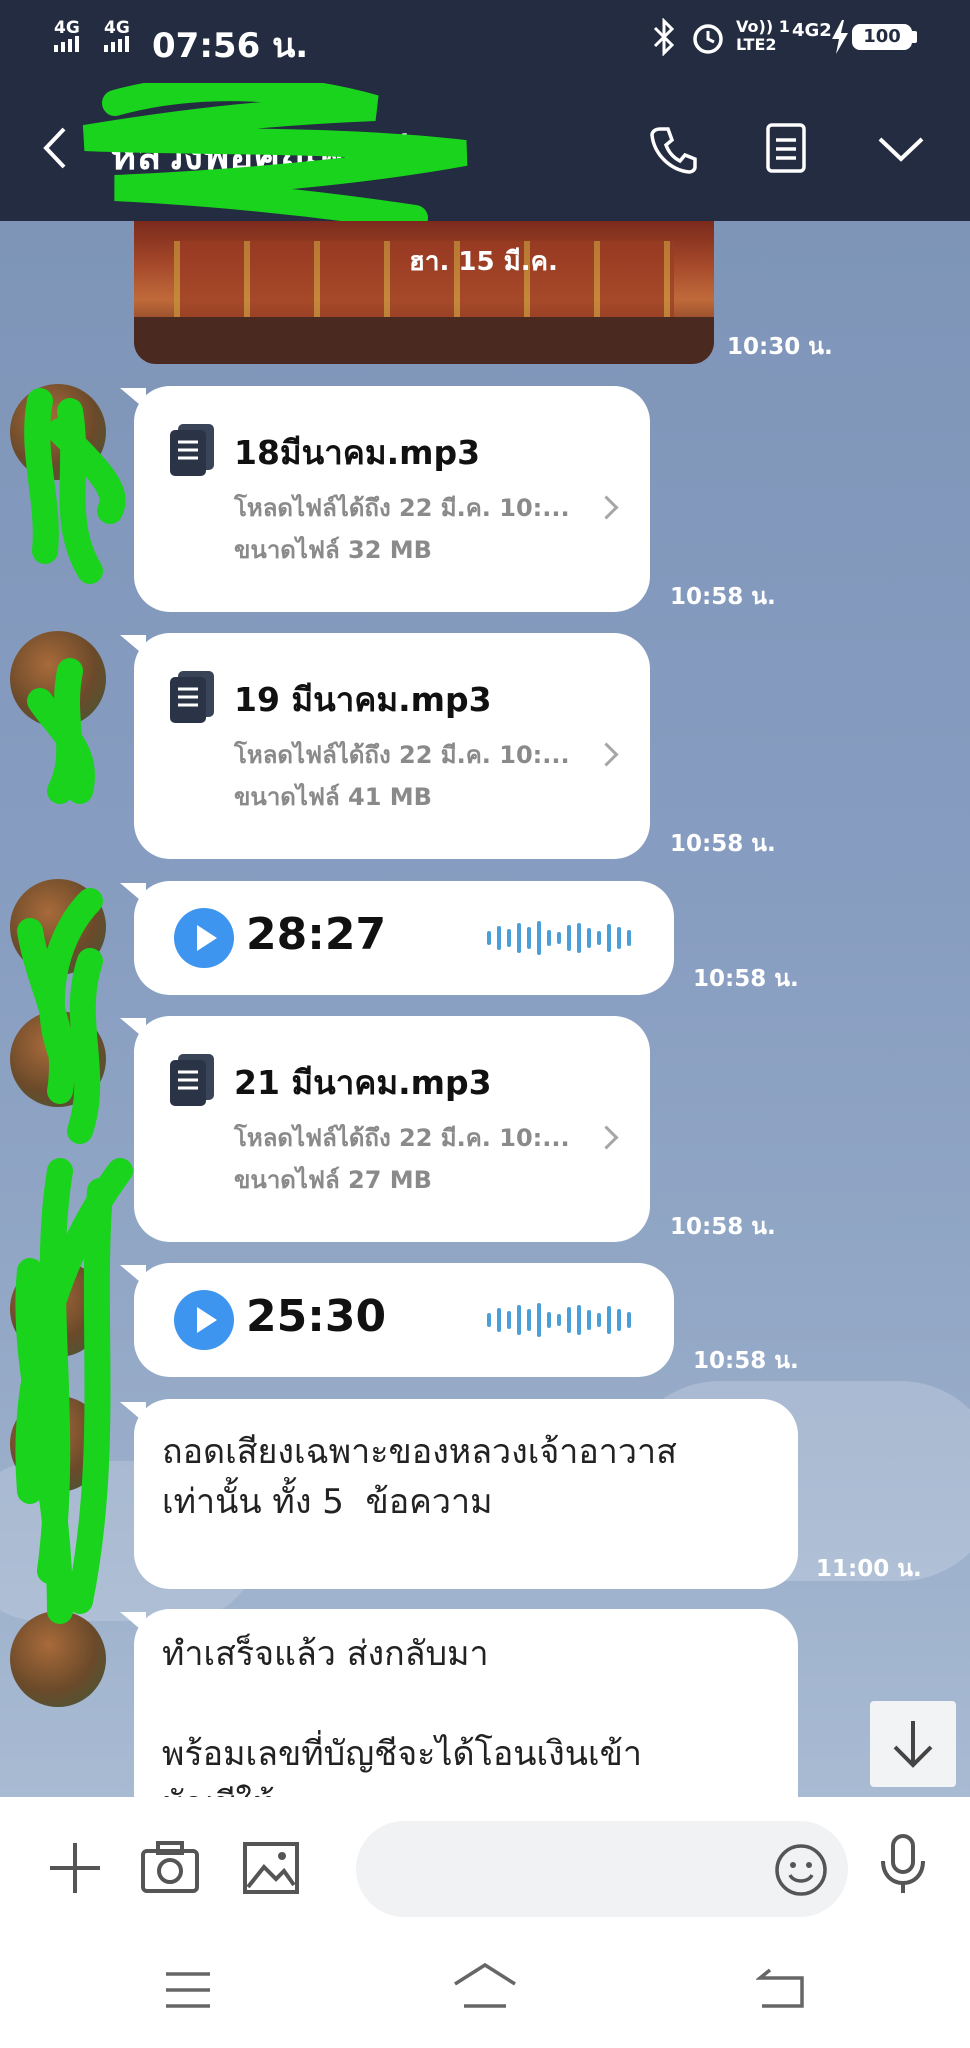 This screenshot has width=970, height=2048. What do you see at coordinates (840, 39) in the screenshot?
I see `charging-icon` at bounding box center [840, 39].